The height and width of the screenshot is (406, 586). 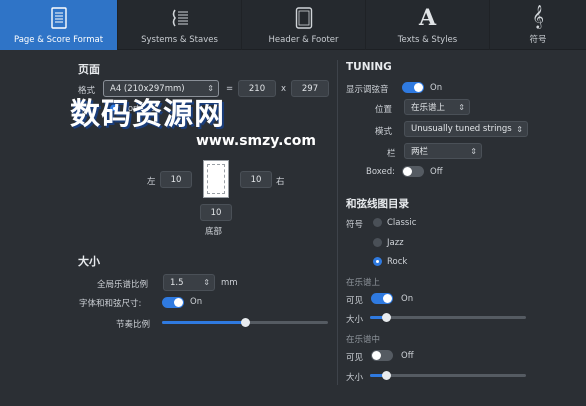 What do you see at coordinates (216, 212) in the screenshot?
I see `margin-bottom-input: 10` at bounding box center [216, 212].